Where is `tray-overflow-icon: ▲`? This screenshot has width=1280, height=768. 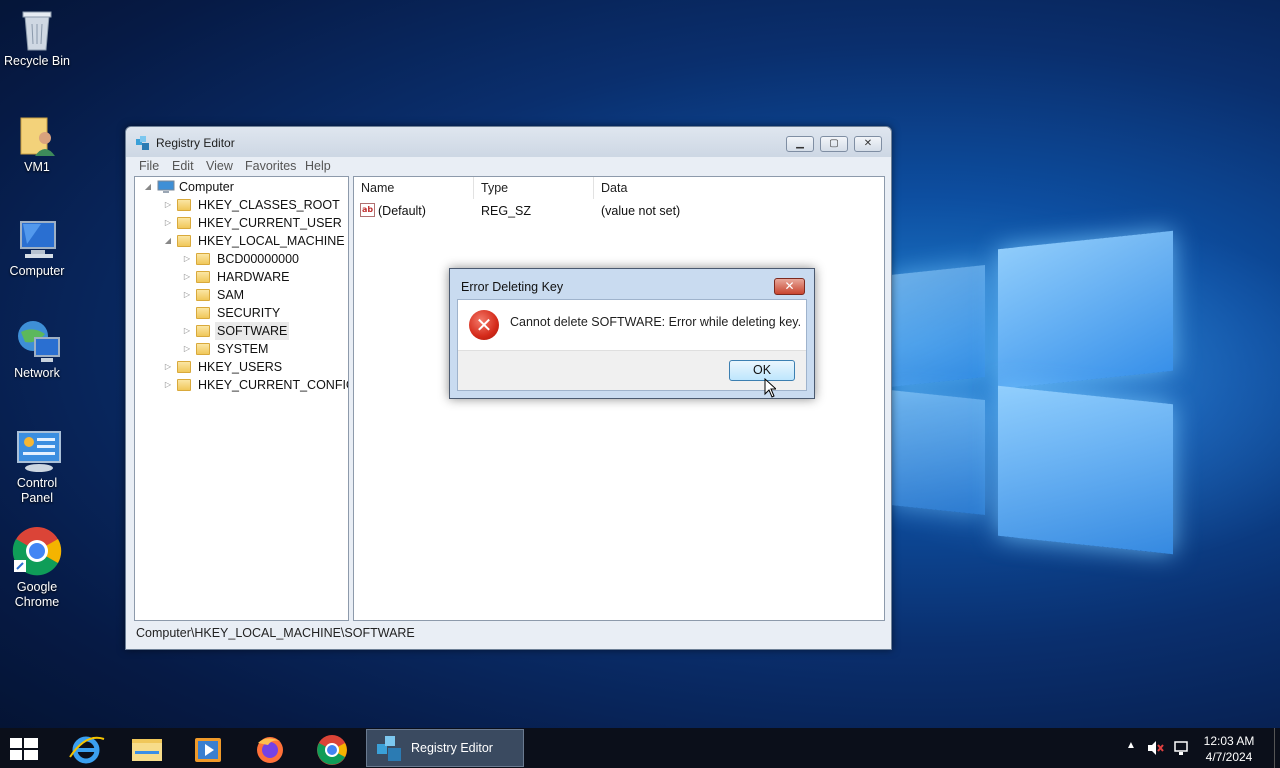
tray-overflow-icon: ▲ is located at coordinates (1131, 745).